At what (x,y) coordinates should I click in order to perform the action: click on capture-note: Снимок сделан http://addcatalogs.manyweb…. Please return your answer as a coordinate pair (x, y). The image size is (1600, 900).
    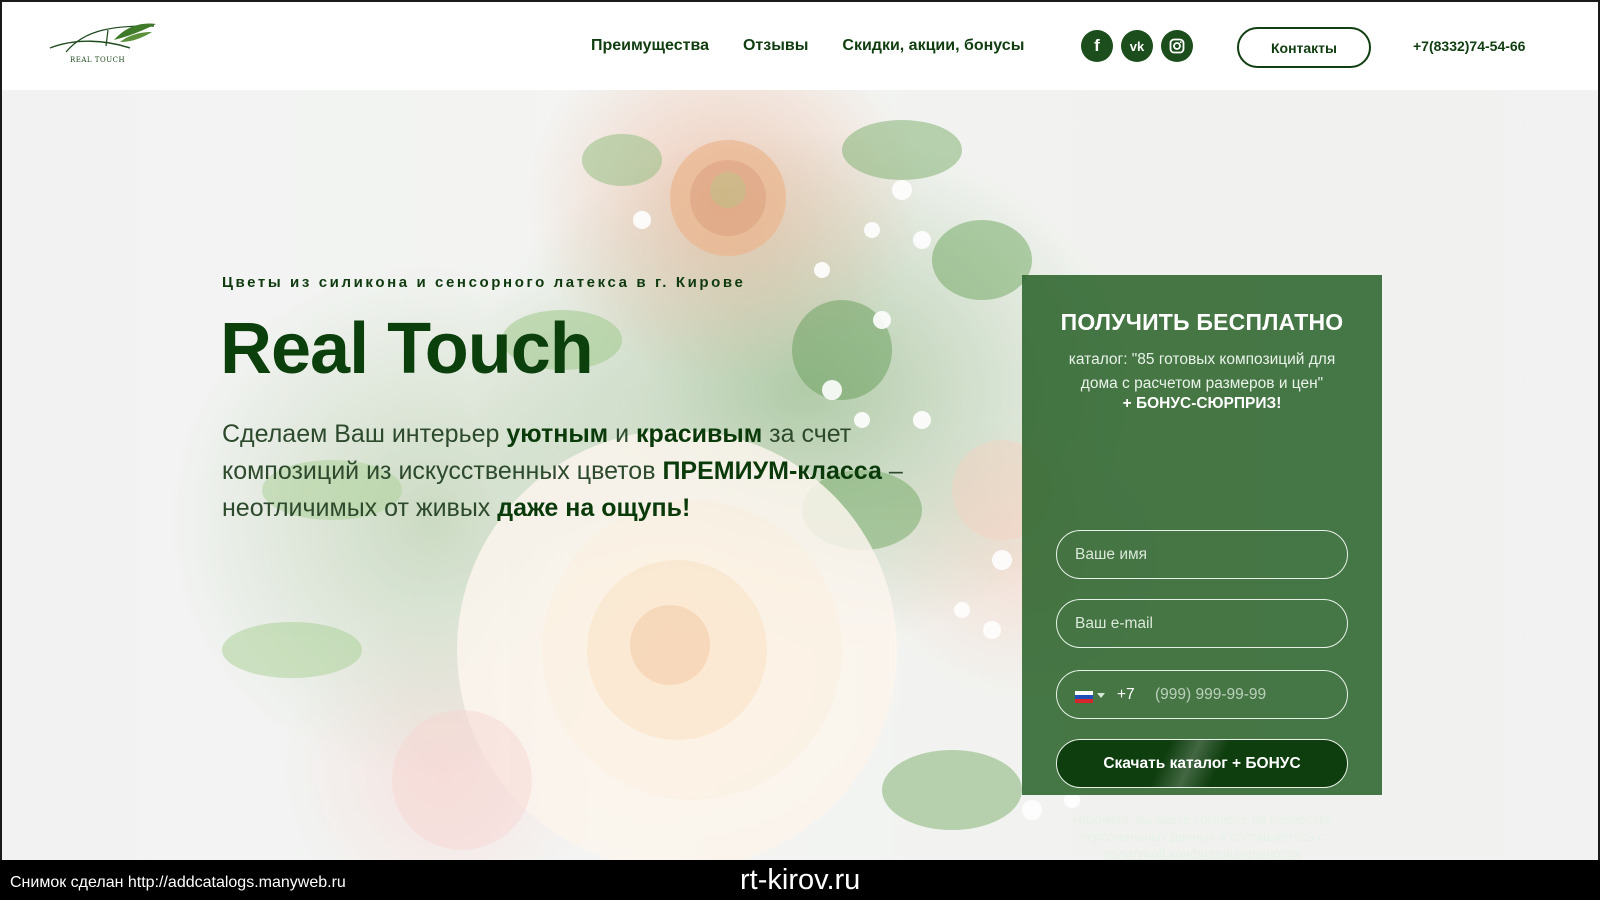
    Looking at the image, I should click on (178, 882).